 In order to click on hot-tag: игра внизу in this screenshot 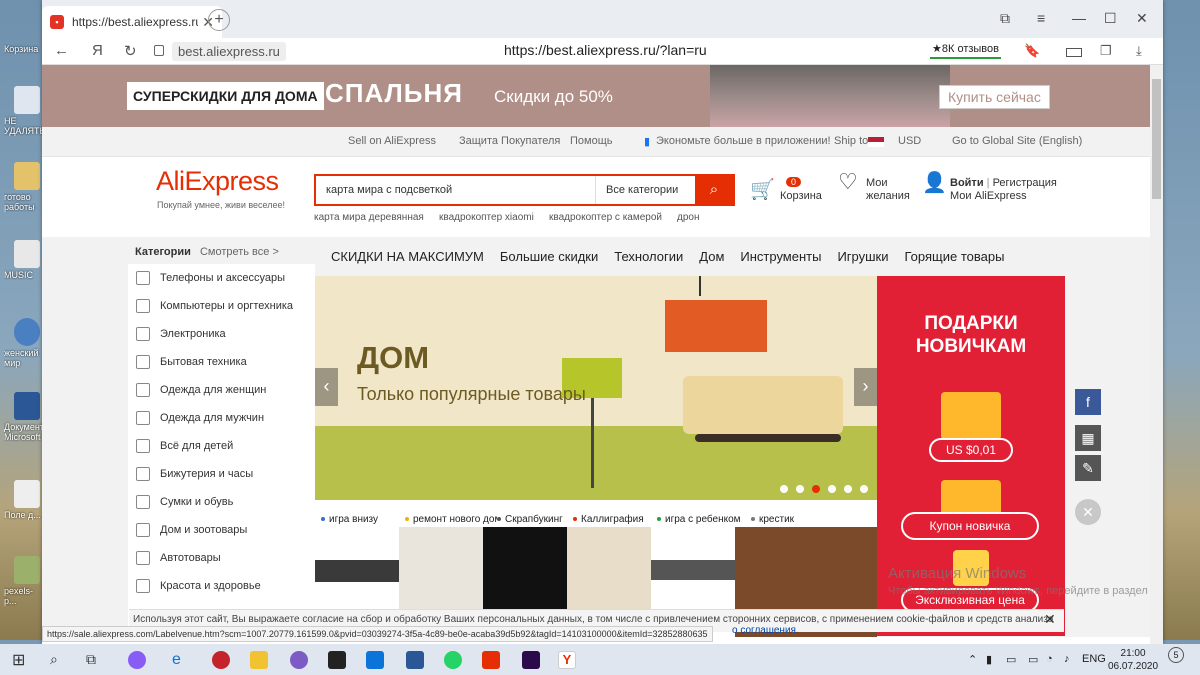, I will do `click(349, 519)`.